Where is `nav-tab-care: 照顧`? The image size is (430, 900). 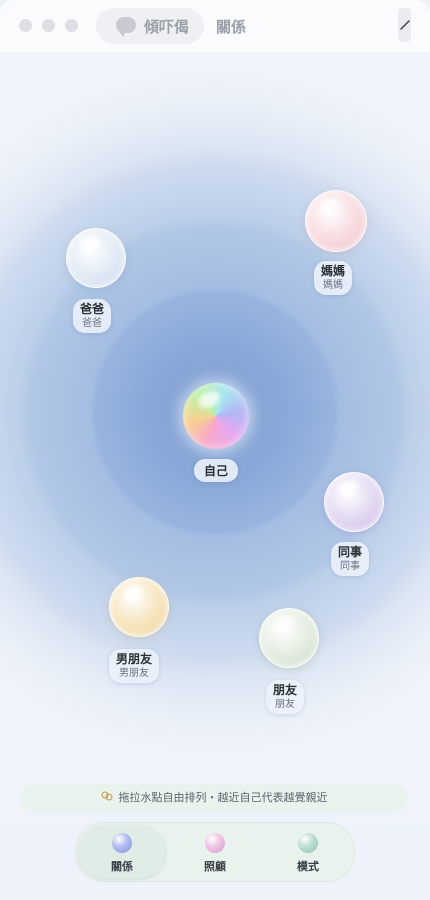
nav-tab-care: 照顧 is located at coordinates (215, 852).